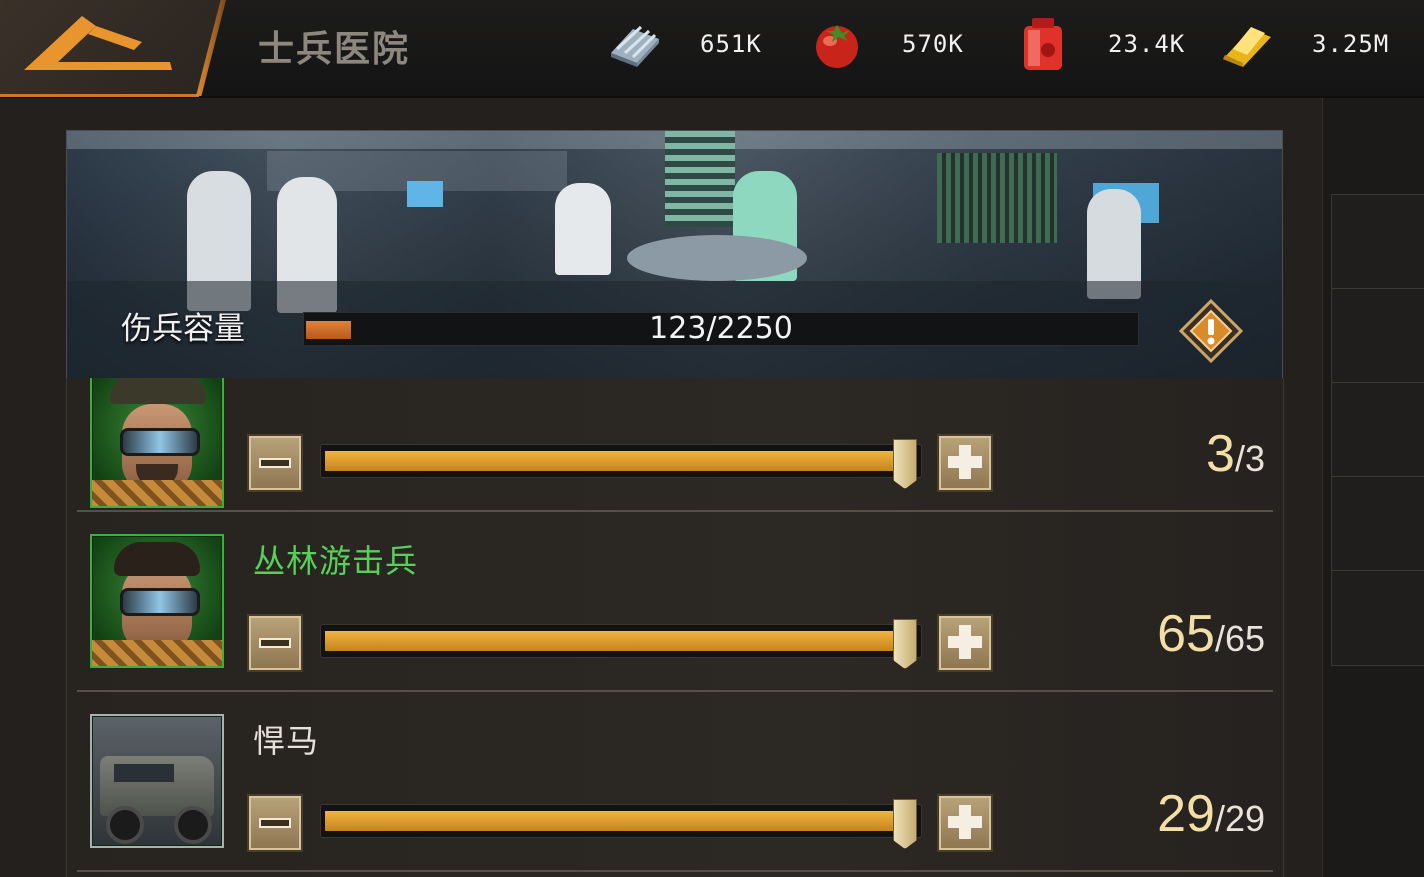  Describe the element at coordinates (286, 741) in the screenshot. I see `unit-name: 悍马` at that location.